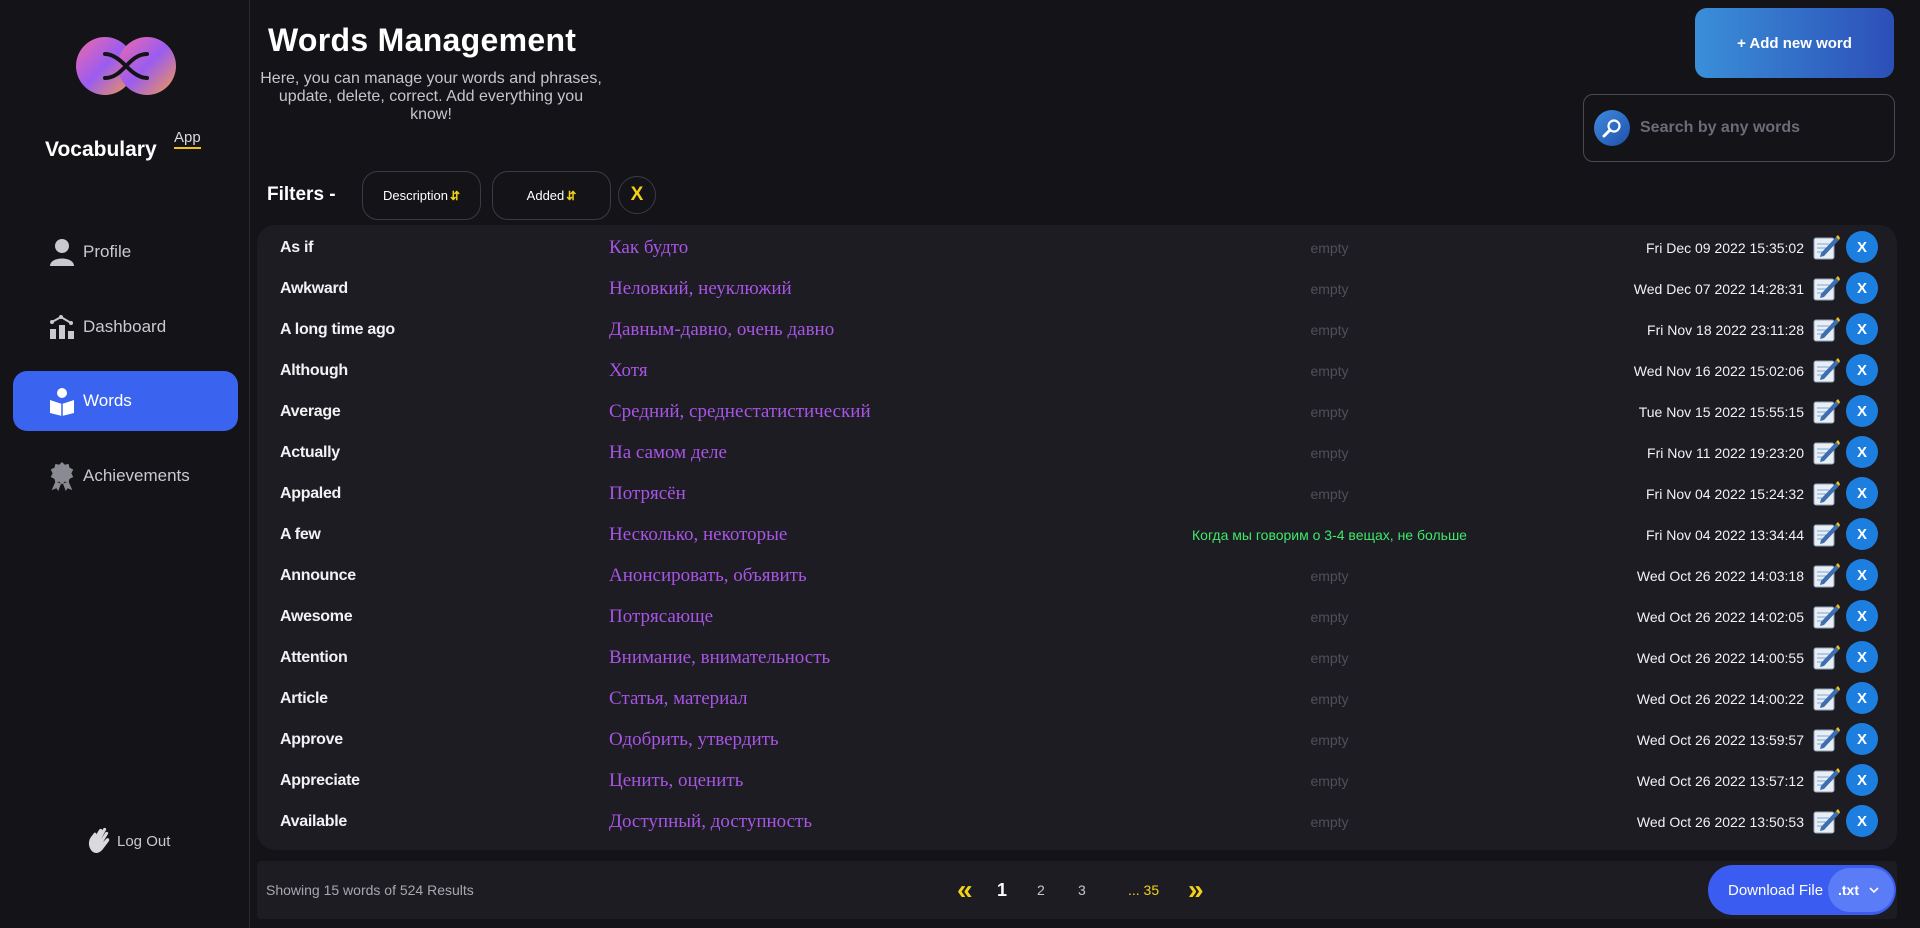  Describe the element at coordinates (1861, 890) in the screenshot. I see `format-select: .txt` at that location.